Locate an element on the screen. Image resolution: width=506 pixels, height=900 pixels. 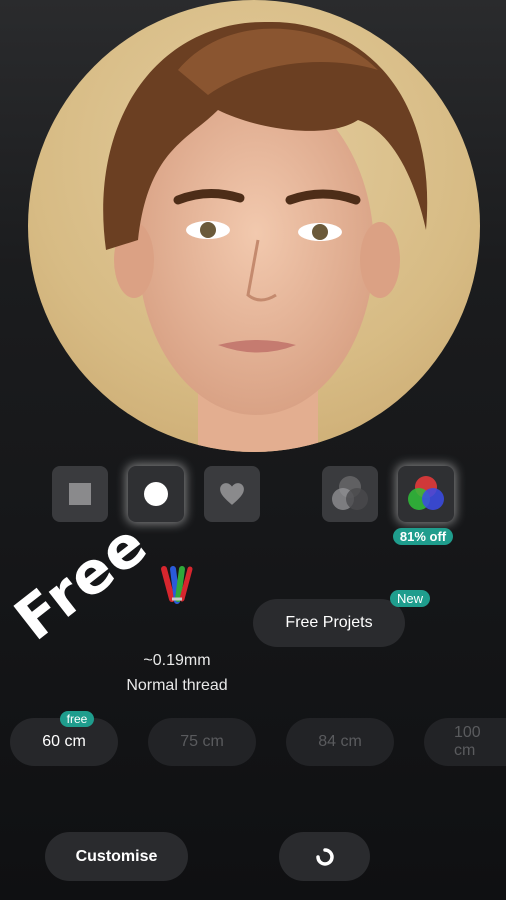
circle-icon is located at coordinates (156, 494).